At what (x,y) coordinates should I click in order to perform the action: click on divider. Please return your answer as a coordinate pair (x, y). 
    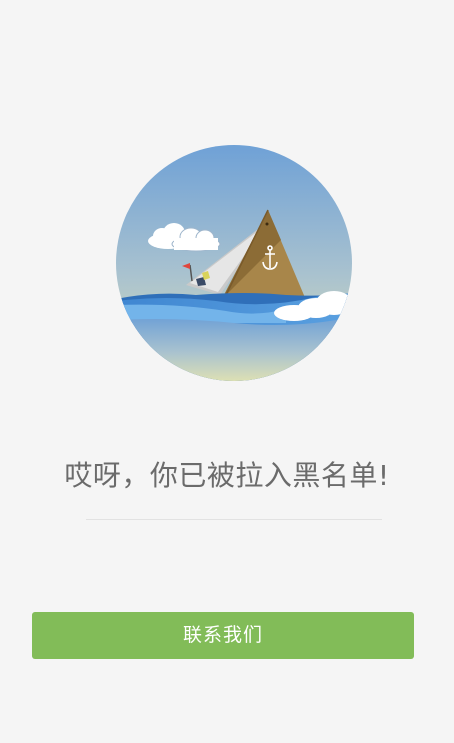
    Looking at the image, I should click on (234, 519).